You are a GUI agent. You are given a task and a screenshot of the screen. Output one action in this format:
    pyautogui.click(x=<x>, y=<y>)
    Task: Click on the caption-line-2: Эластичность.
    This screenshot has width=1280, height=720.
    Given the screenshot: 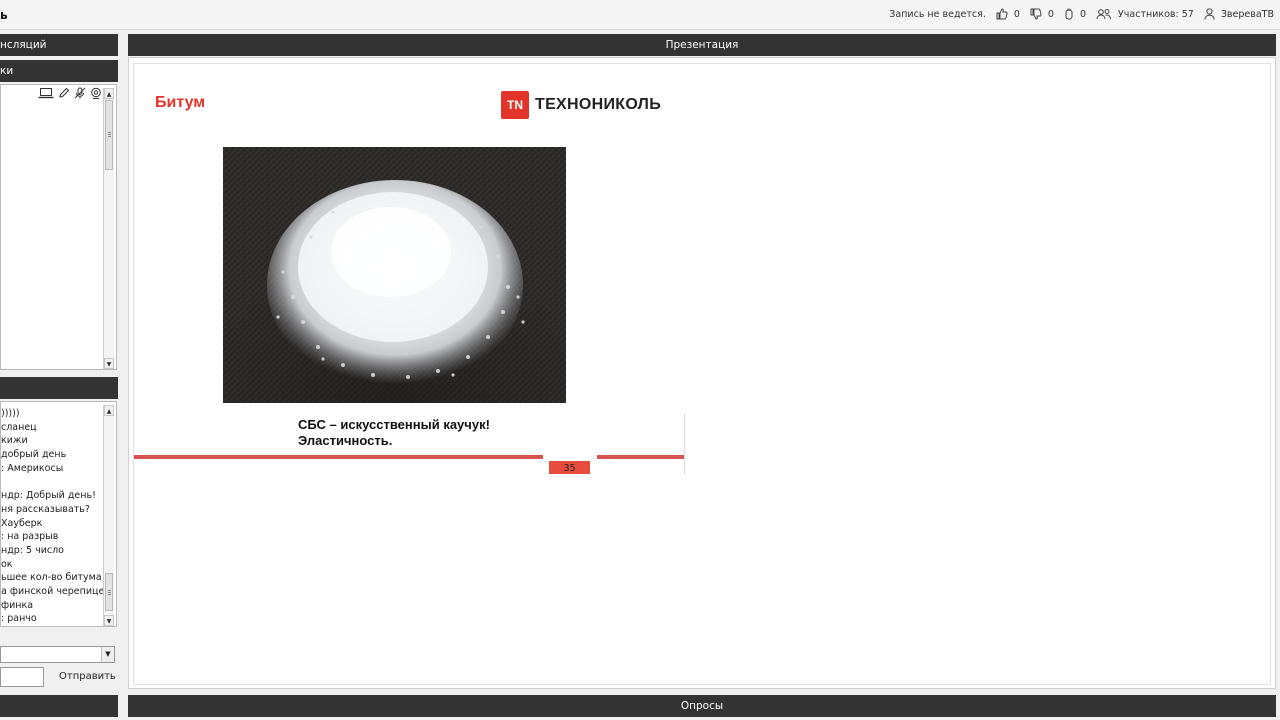 What is the action you would take?
    pyautogui.click(x=345, y=440)
    